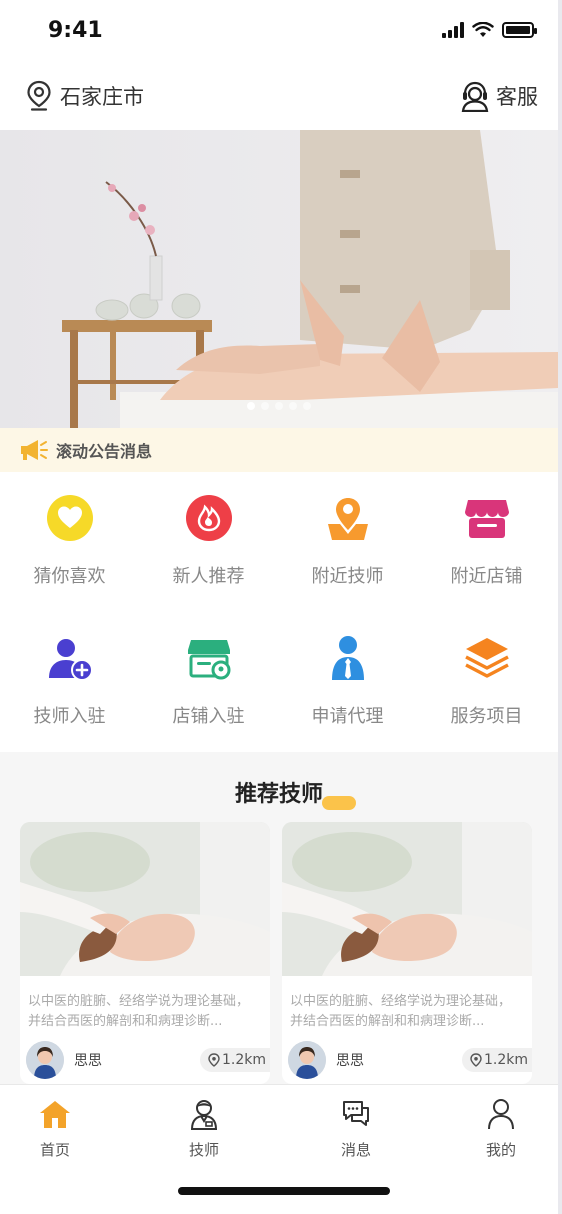 This screenshot has height=1214, width=562. Describe the element at coordinates (560, 607) in the screenshot. I see `screen-edge` at that location.